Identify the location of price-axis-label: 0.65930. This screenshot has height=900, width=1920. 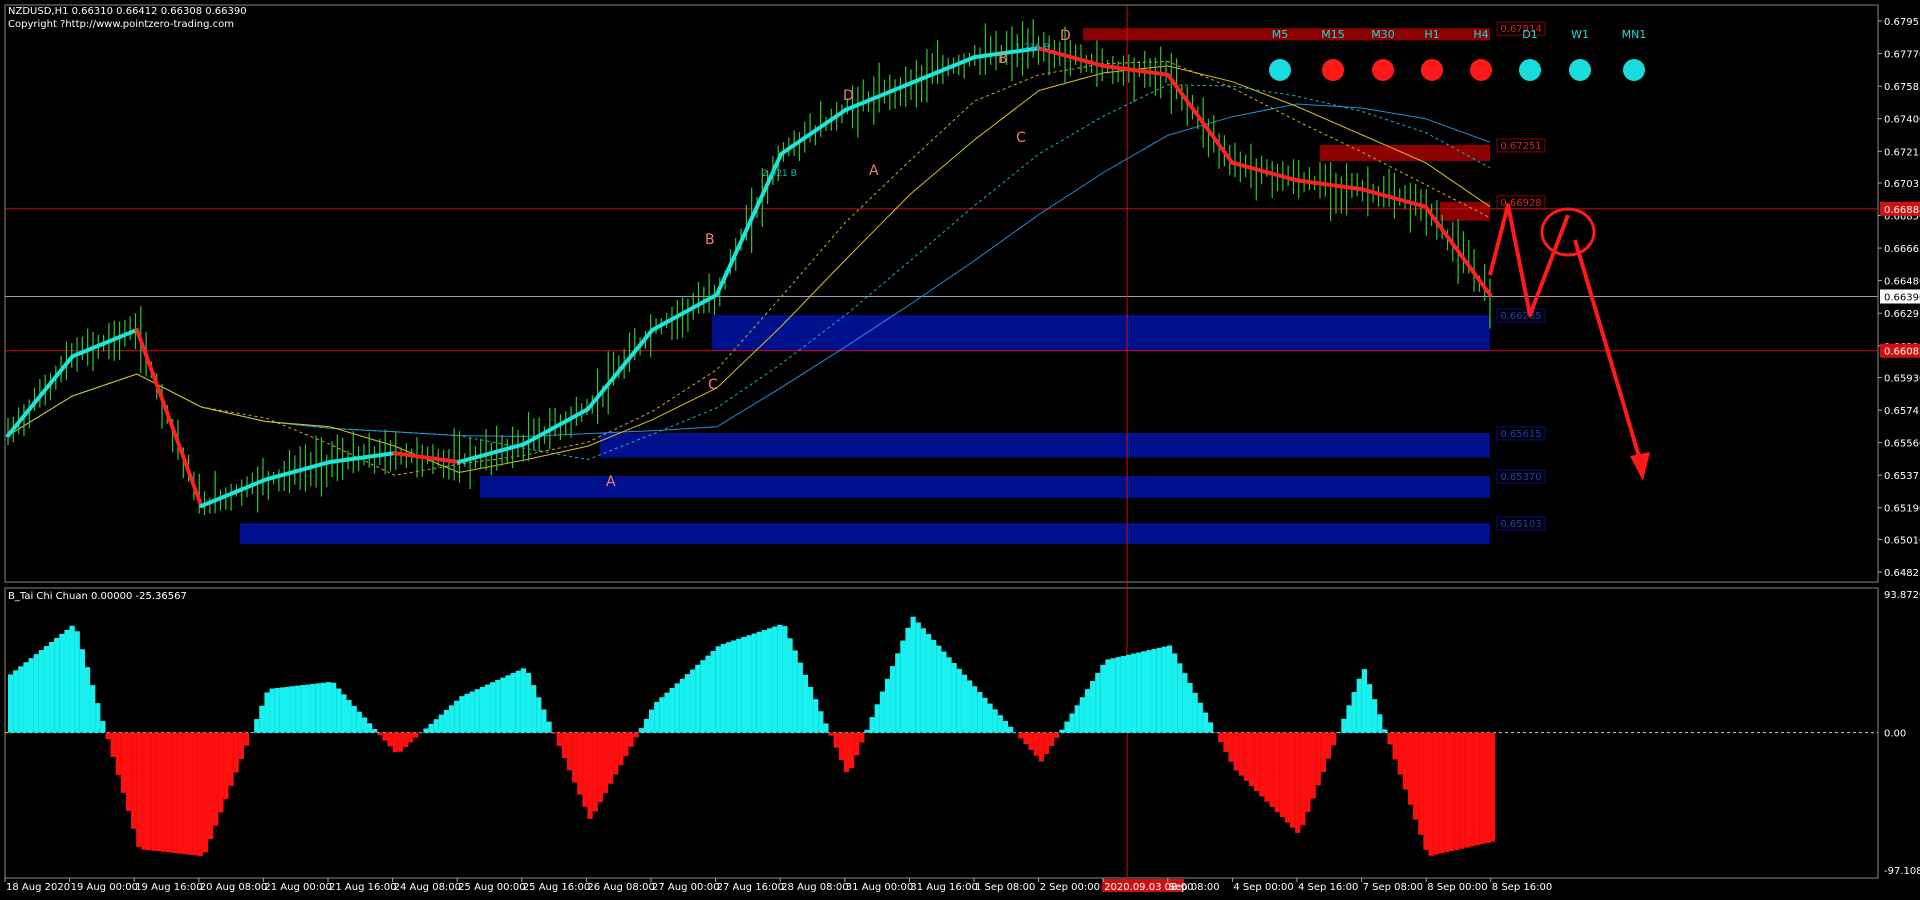
(1902, 378).